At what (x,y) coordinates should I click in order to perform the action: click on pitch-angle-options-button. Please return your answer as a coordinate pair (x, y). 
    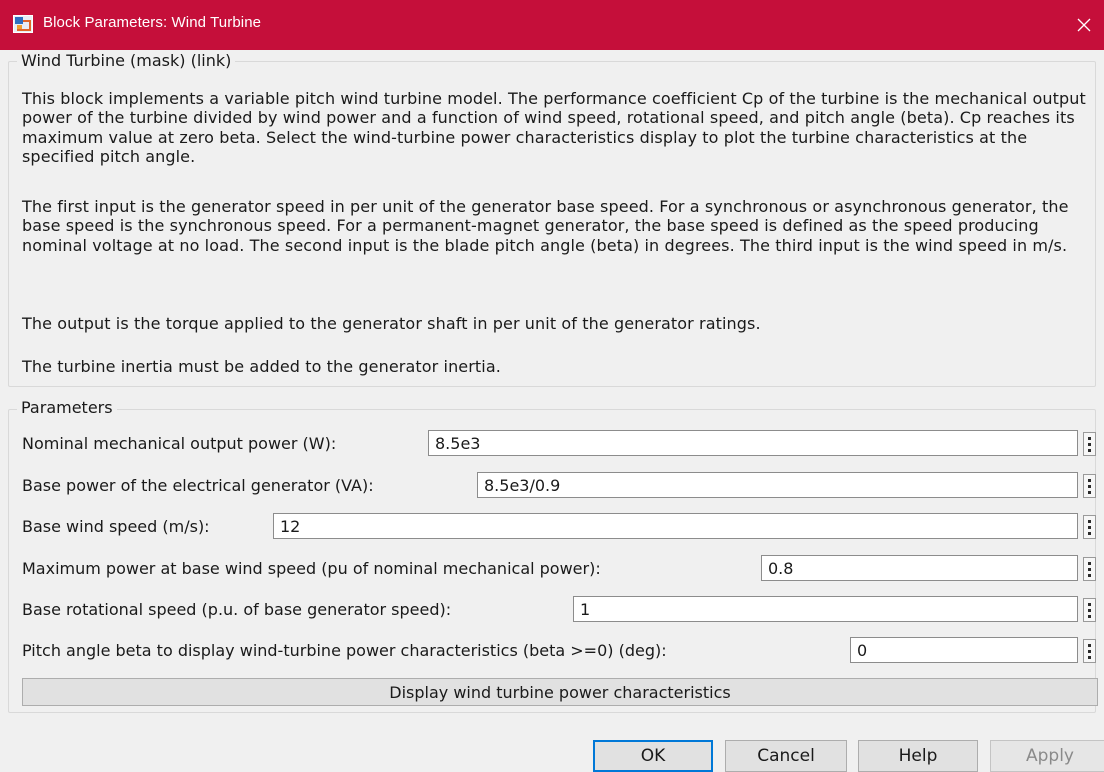
    Looking at the image, I should click on (1089, 651).